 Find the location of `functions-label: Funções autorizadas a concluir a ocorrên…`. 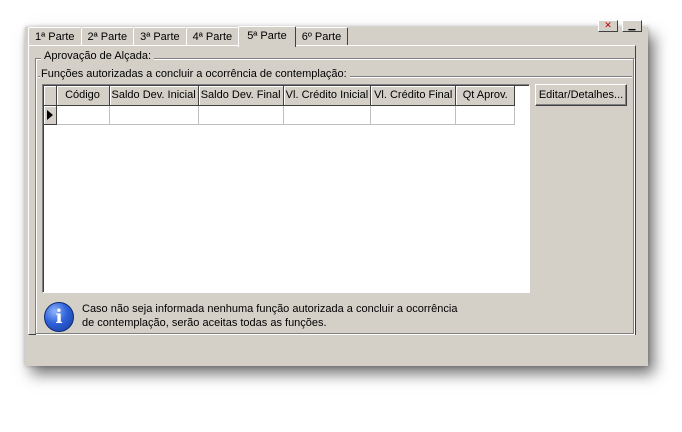

functions-label: Funções autorizadas a concluir a ocorrên… is located at coordinates (195, 74).